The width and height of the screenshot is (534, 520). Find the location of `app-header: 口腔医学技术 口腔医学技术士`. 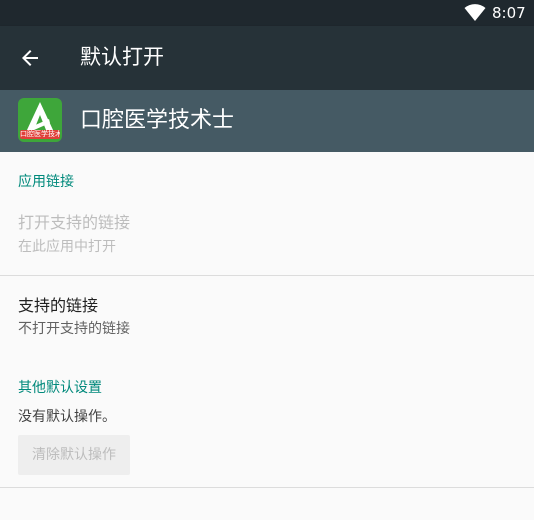

app-header: 口腔医学技术 口腔医学技术士 is located at coordinates (267, 121).